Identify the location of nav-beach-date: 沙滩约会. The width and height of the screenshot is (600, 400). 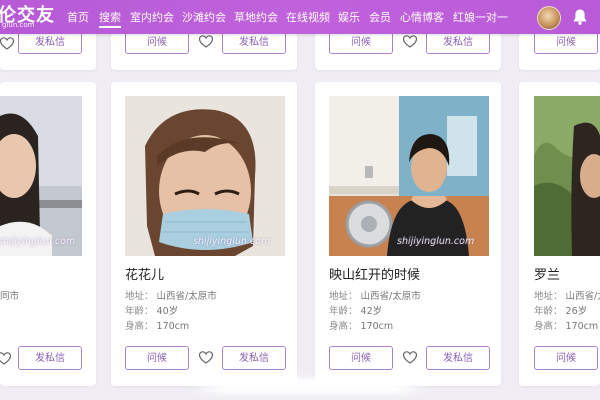
(204, 17).